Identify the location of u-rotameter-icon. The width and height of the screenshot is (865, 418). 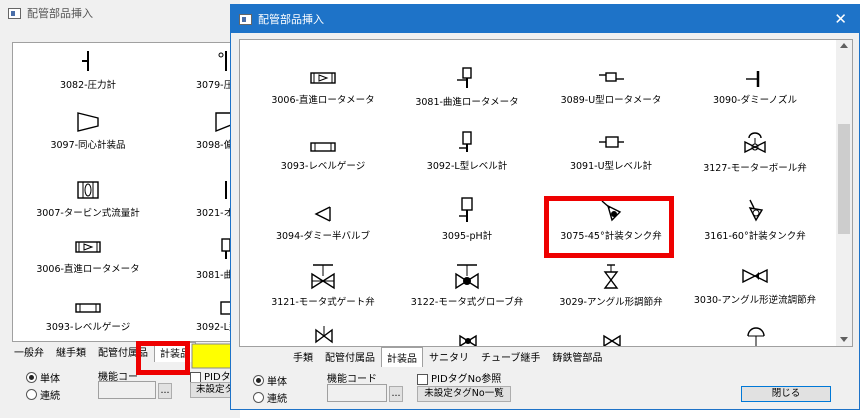
(611, 77).